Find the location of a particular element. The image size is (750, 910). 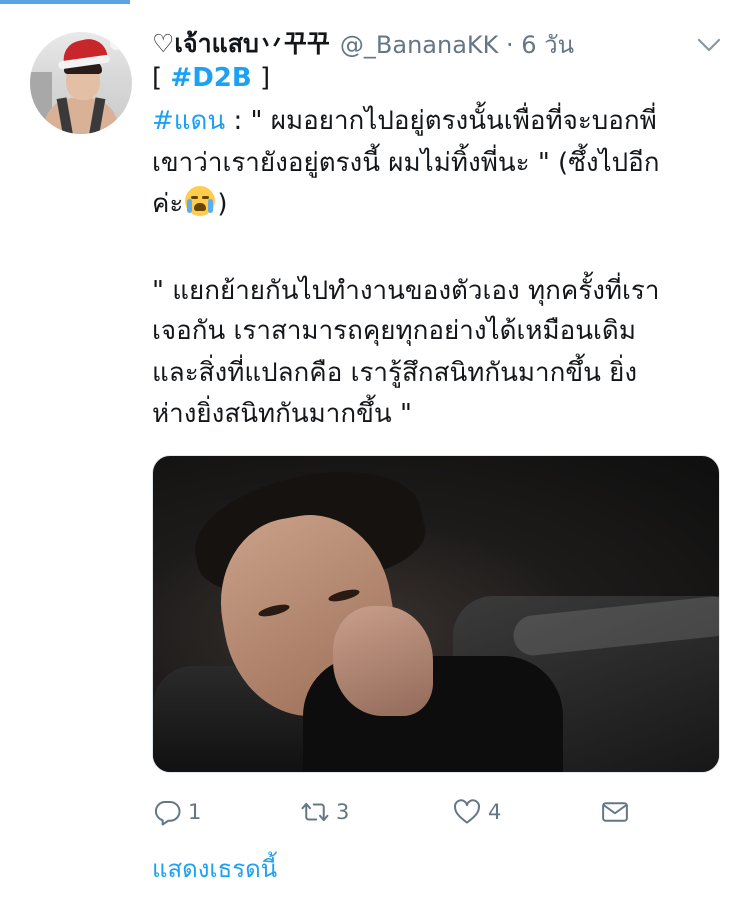

tweet-text-line: ห่างยิ่งสนิทกันมากขึ้น " is located at coordinates (282, 414).